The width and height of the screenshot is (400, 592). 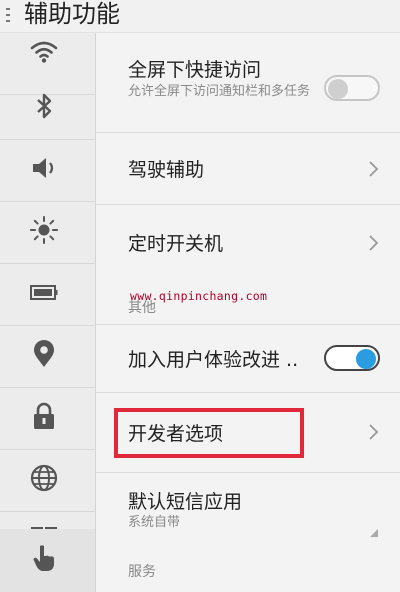 I want to click on sidebar-item-bluetooth, so click(x=47, y=109).